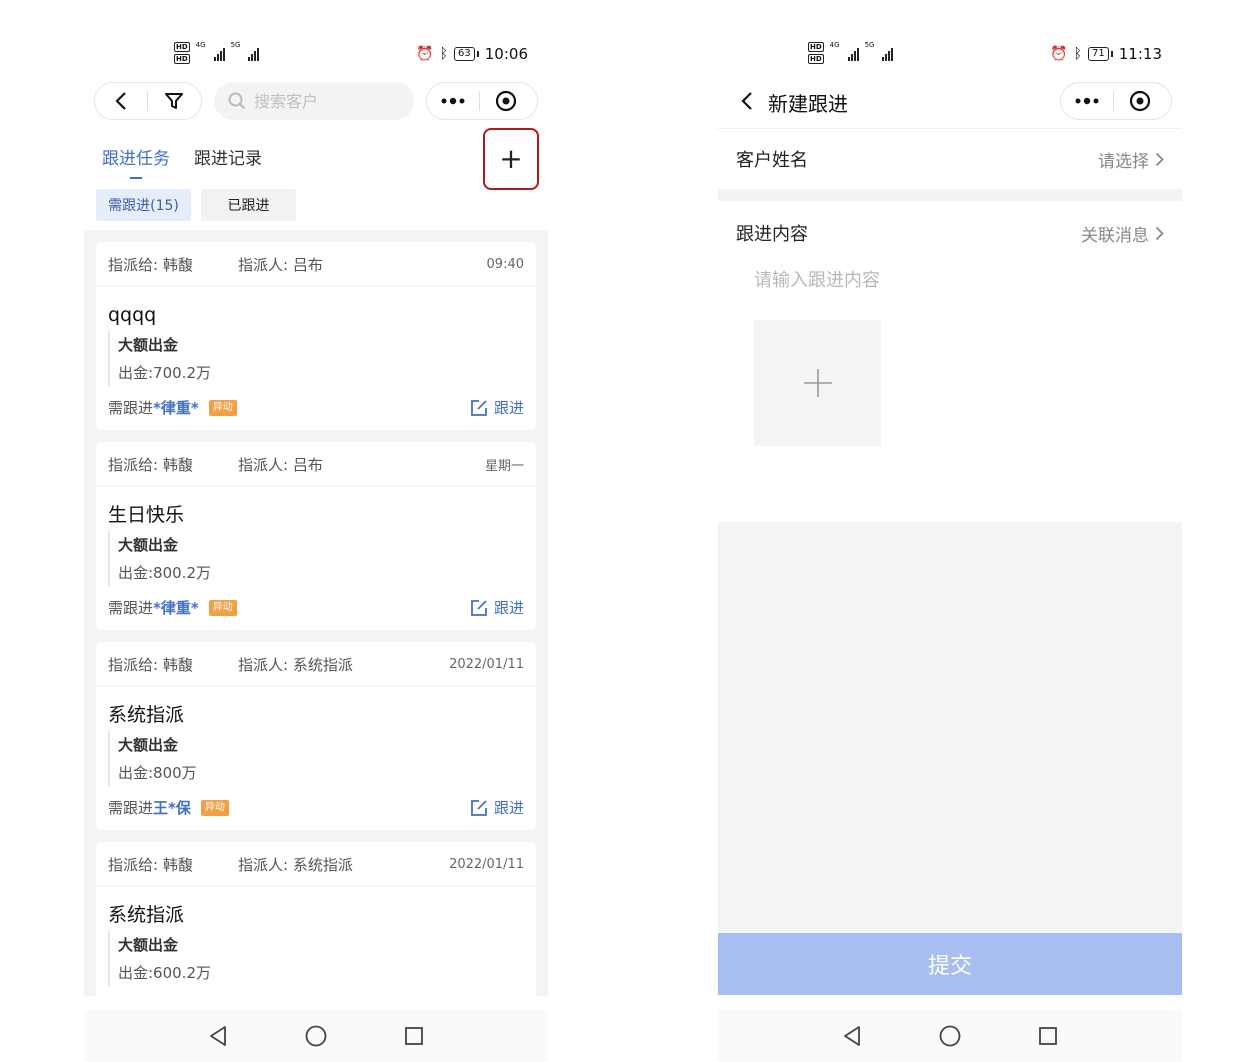 This screenshot has height=1062, width=1253. Describe the element at coordinates (237, 101) in the screenshot. I see `search-icon` at that location.